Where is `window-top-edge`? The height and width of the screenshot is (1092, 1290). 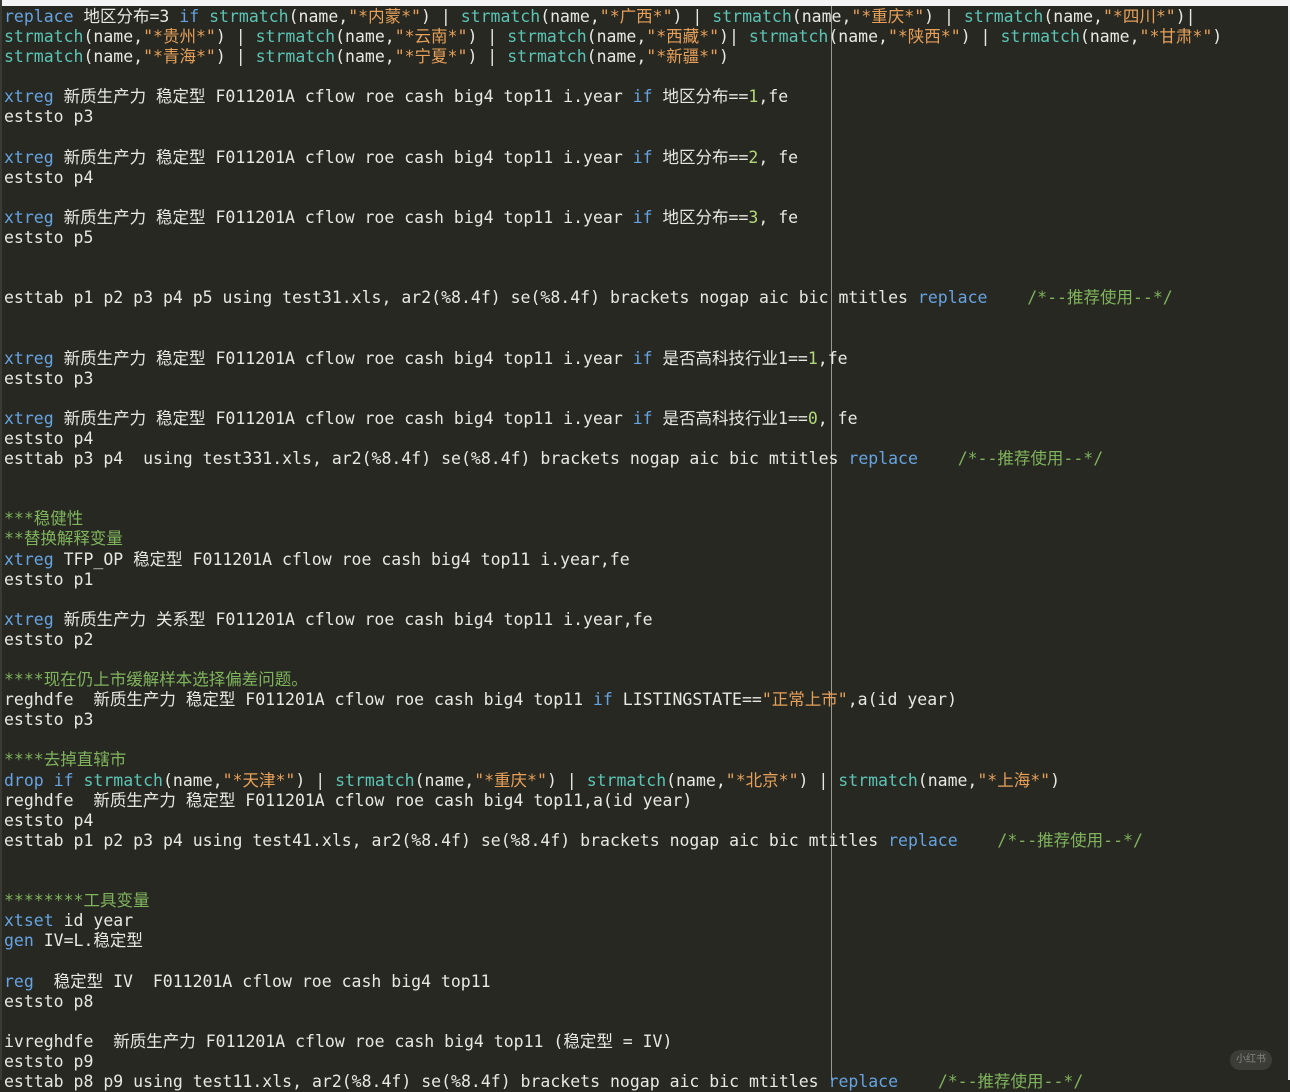 window-top-edge is located at coordinates (645, 3).